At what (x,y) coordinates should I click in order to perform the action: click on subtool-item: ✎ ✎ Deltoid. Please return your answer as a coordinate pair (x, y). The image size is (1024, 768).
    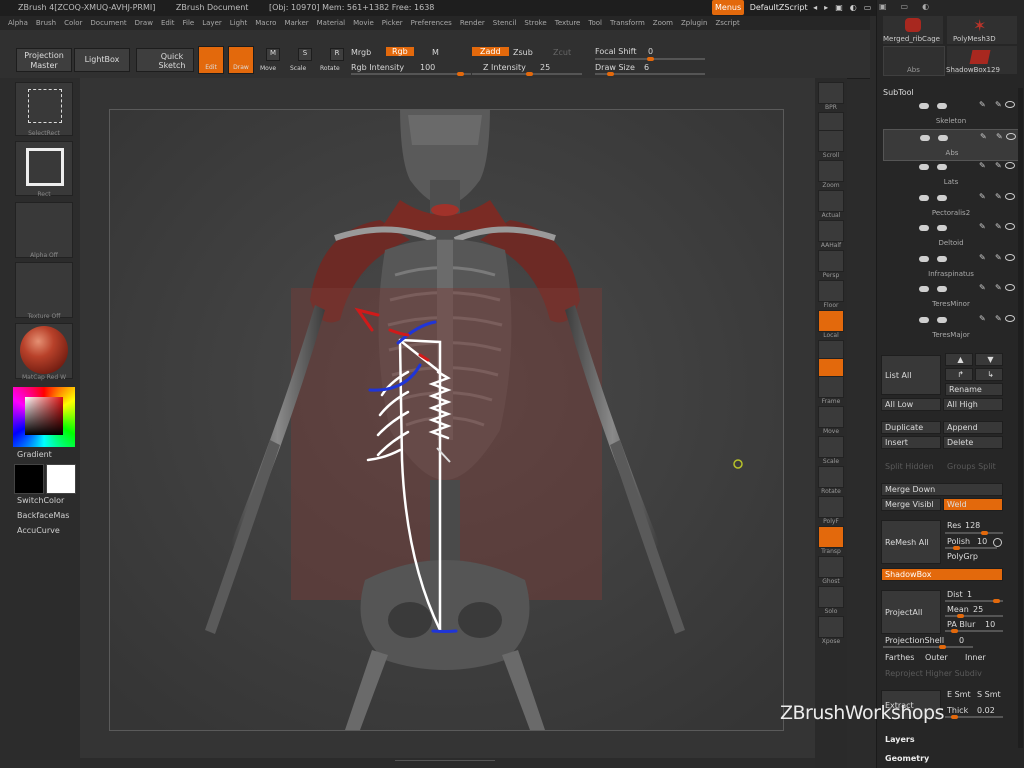
    Looking at the image, I should click on (951, 235).